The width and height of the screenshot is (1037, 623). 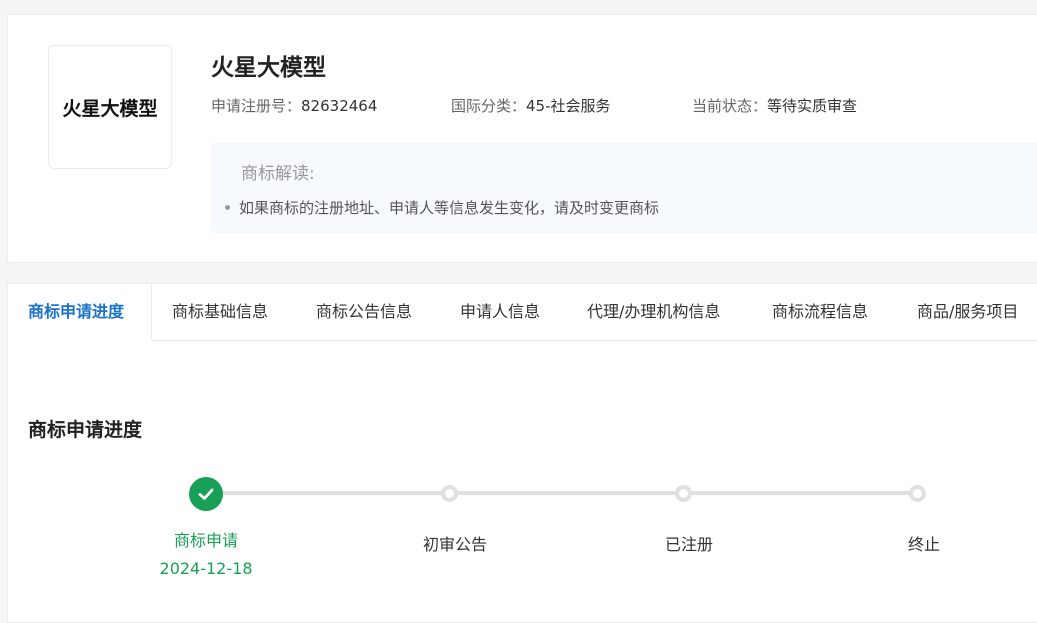 I want to click on progress-track, so click(x=562, y=493).